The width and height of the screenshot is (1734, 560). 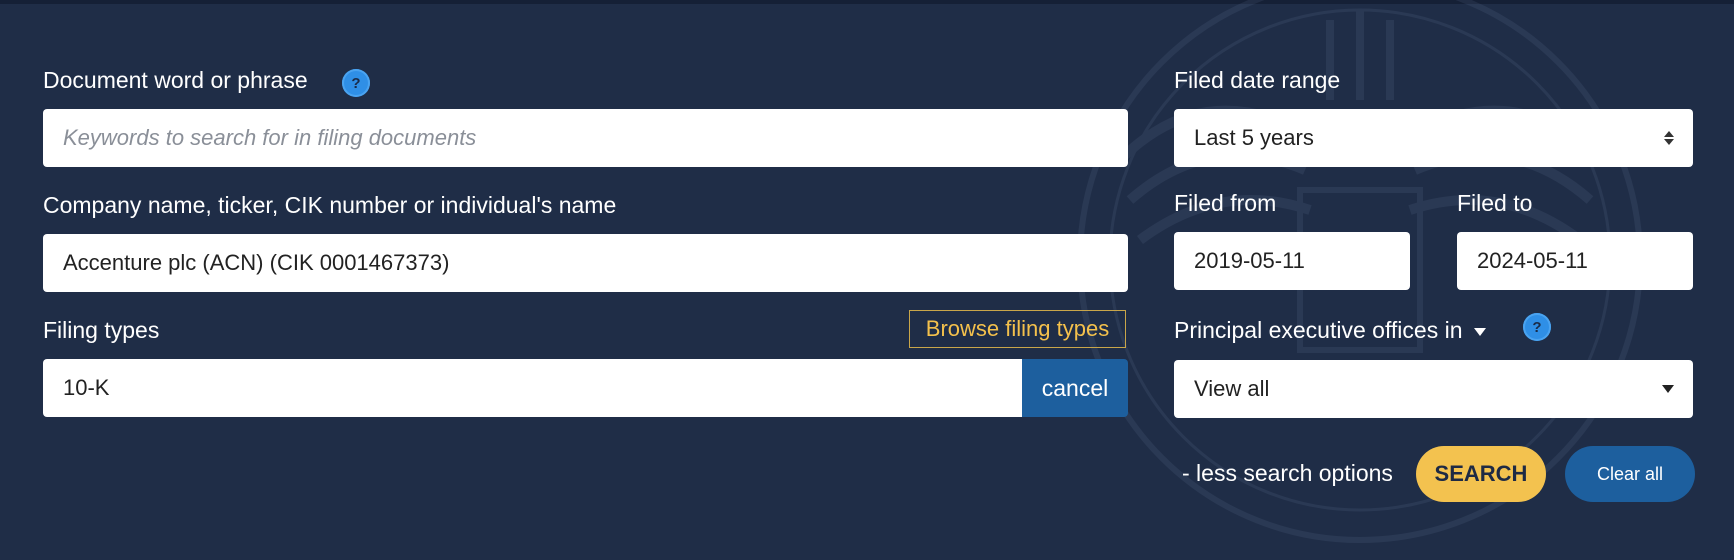 I want to click on filed-to-input: 2024-05-11, so click(x=1575, y=261).